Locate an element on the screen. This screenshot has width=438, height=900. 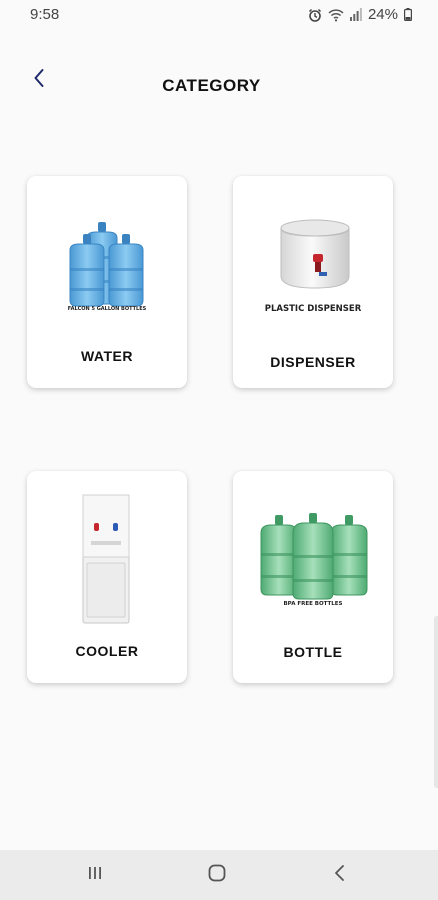
bottle-image-caption: BPA FREE BOTTLES is located at coordinates (313, 604).